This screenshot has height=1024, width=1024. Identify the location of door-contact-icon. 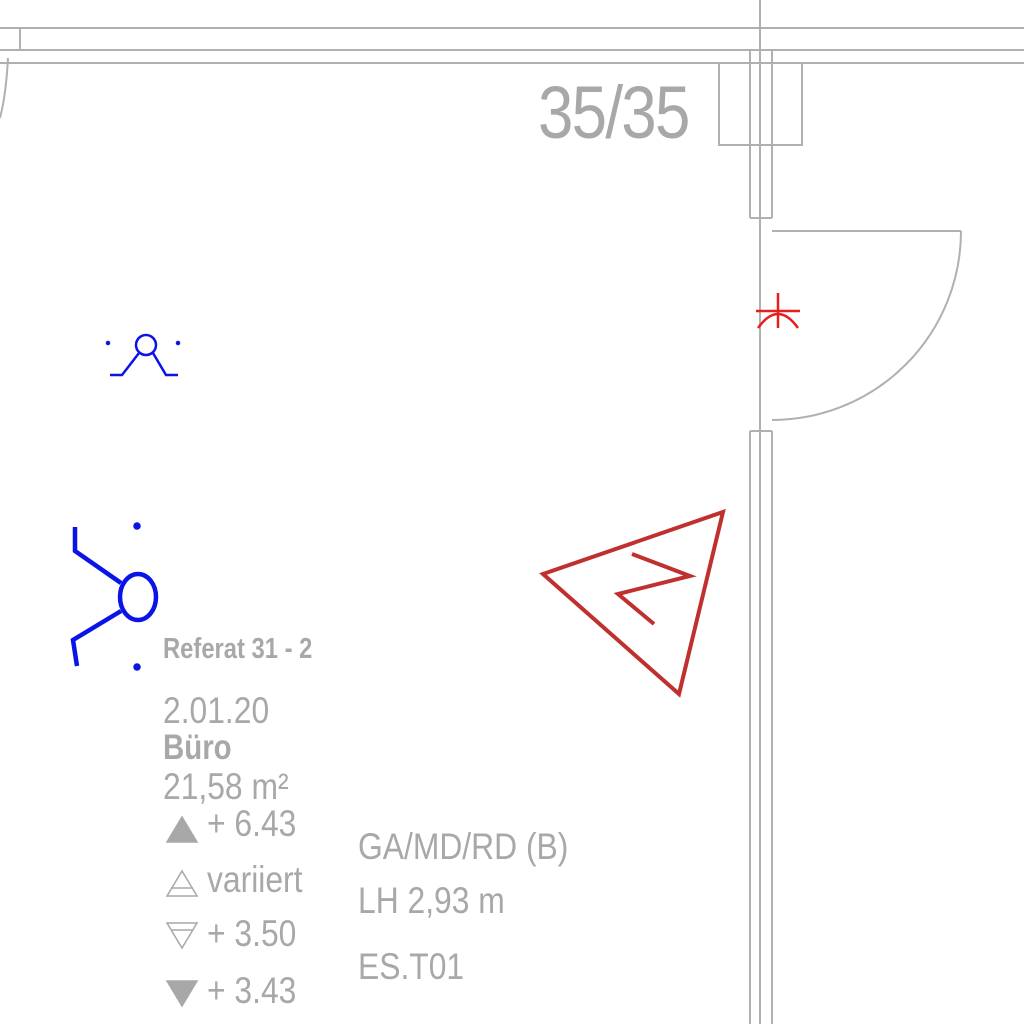
(778, 311).